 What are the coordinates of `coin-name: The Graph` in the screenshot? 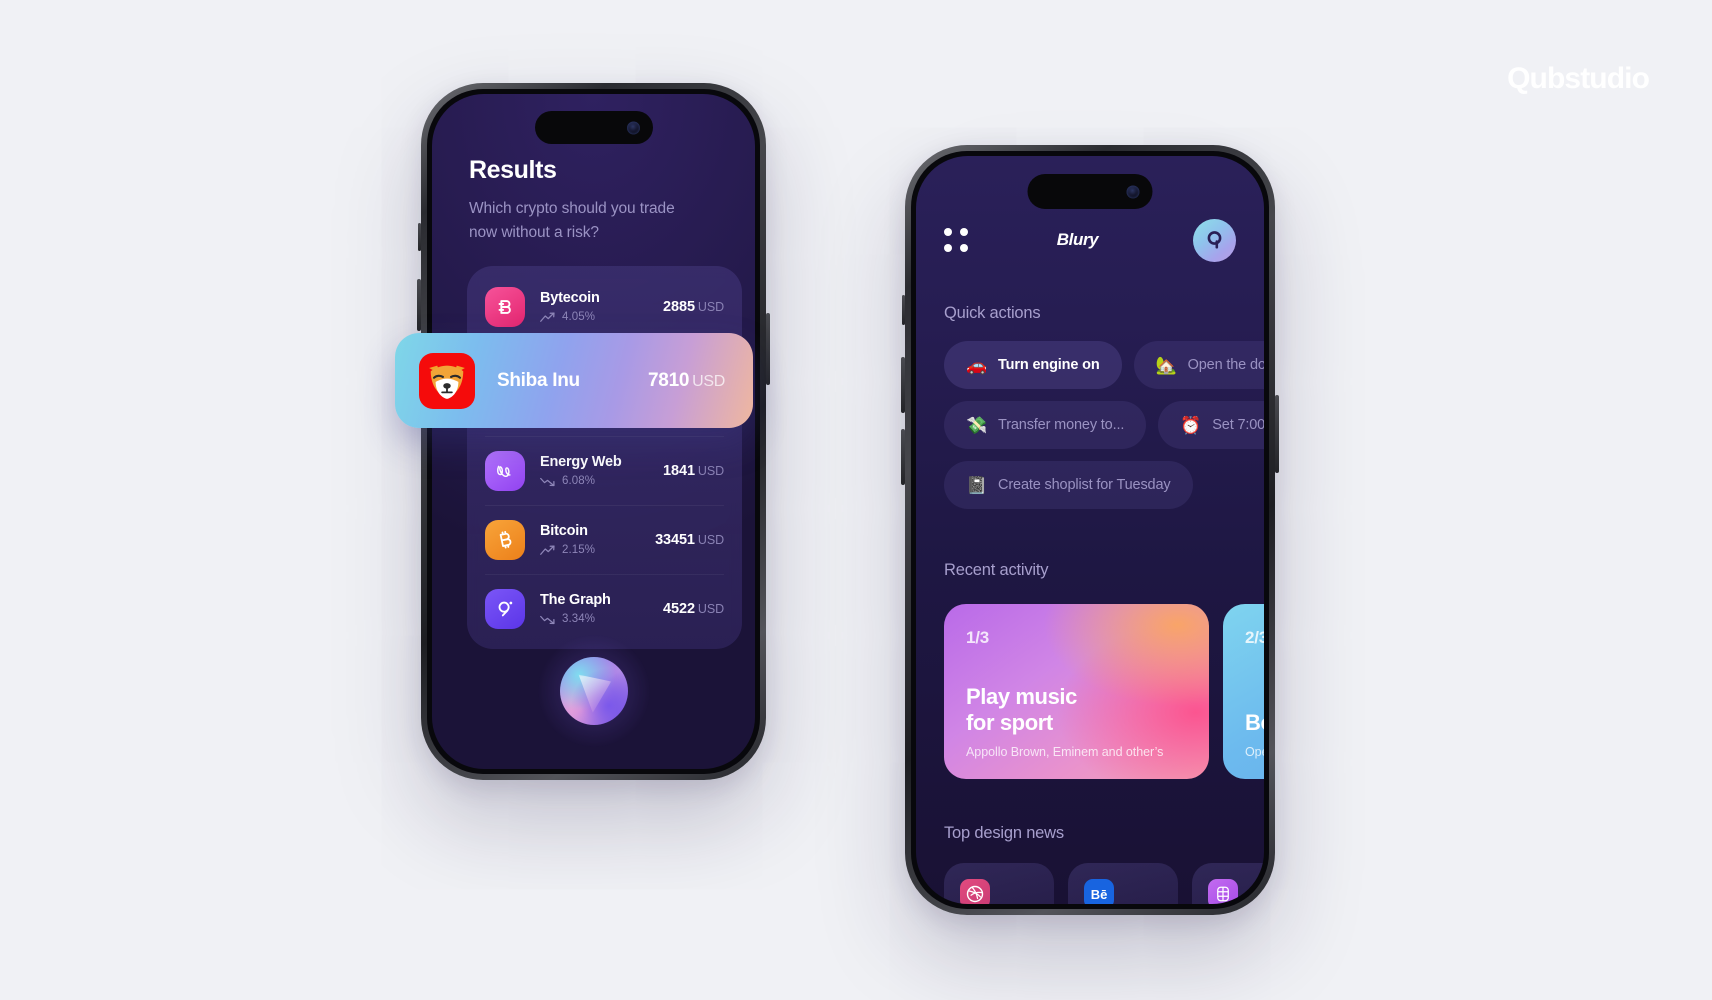 It's located at (575, 600).